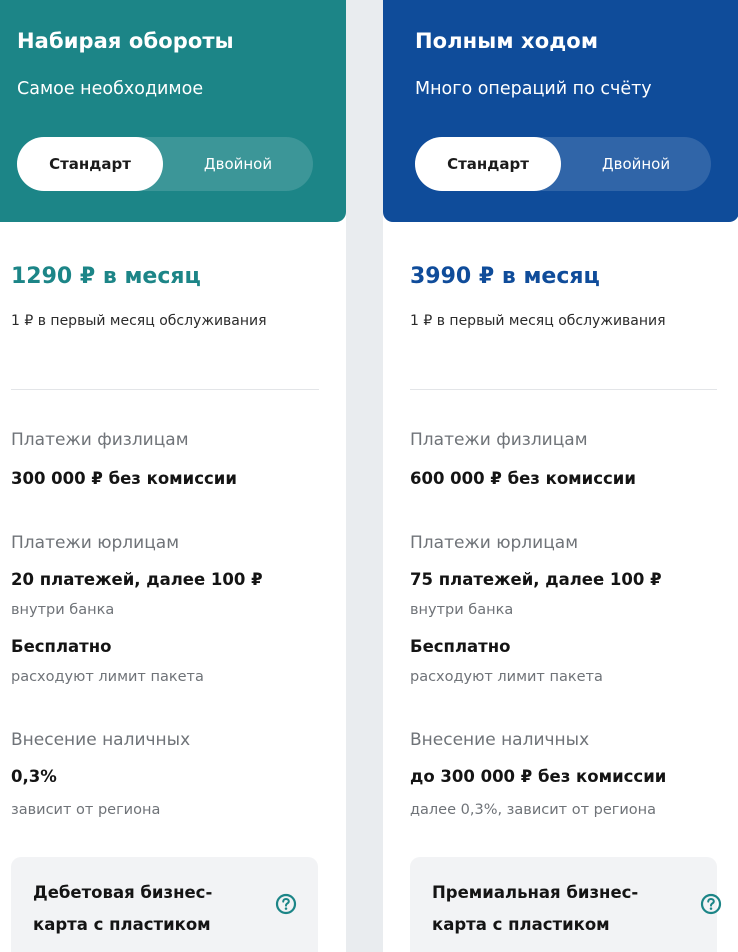 The width and height of the screenshot is (738, 952). I want to click on individuals-payments-value: 600 000 ₽ без комиссии, so click(523, 478).